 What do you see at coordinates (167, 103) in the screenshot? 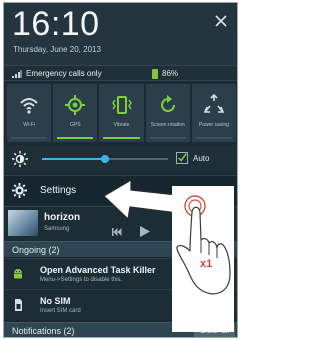
I see `rotate-icon` at bounding box center [167, 103].